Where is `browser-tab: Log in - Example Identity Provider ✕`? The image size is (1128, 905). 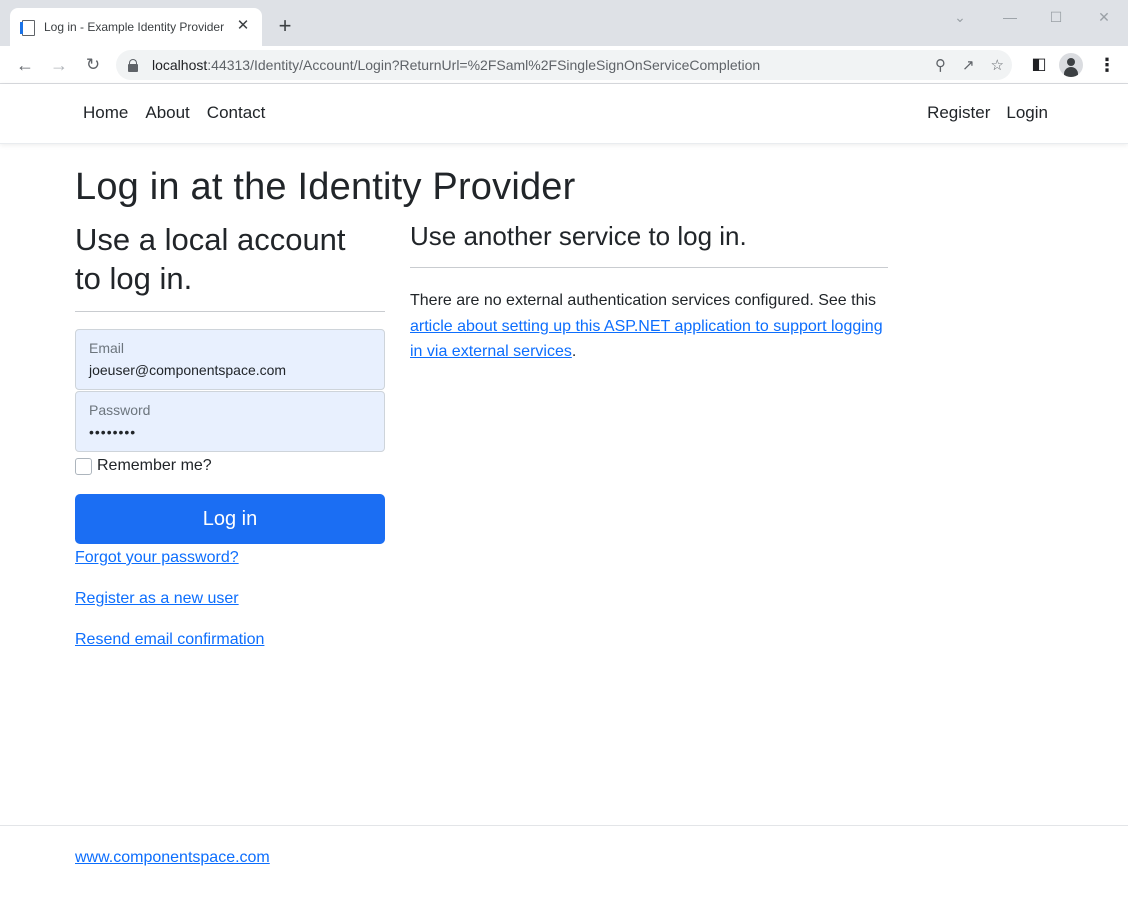
browser-tab: Log in - Example Identity Provider ✕ is located at coordinates (136, 27).